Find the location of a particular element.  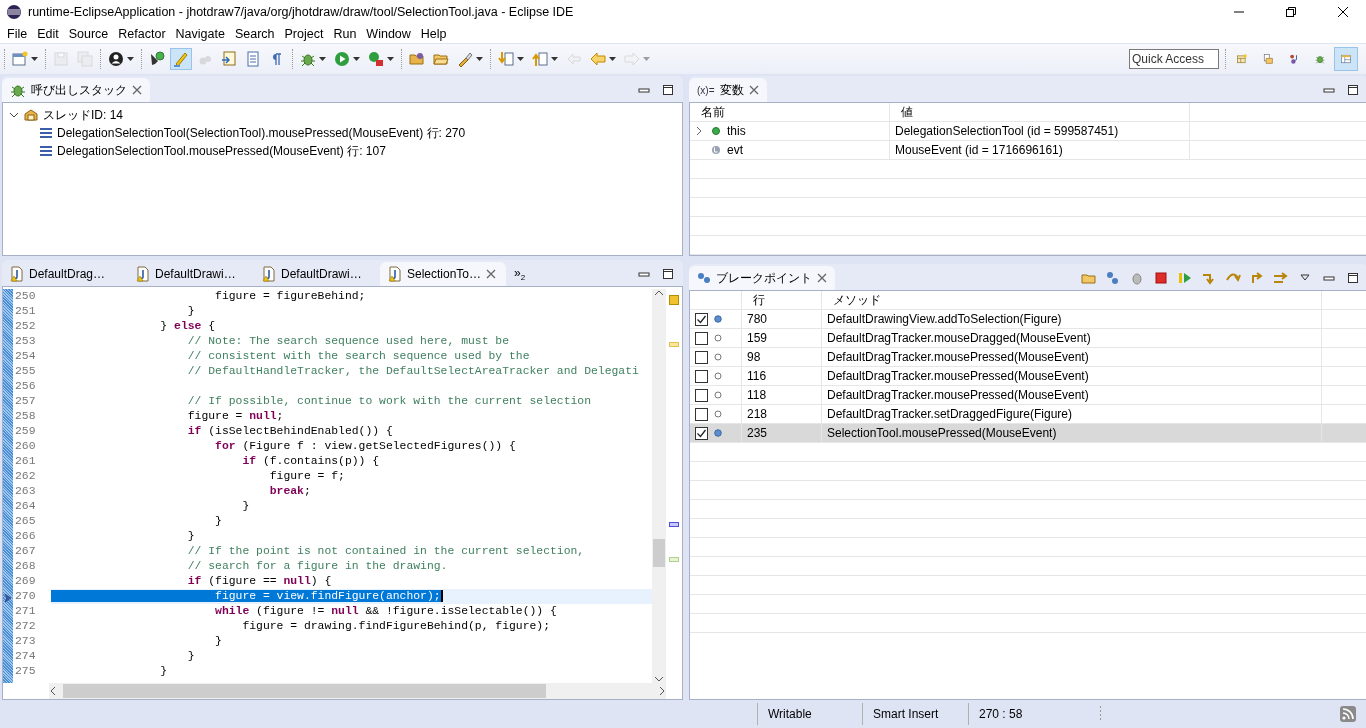

restore-icon is located at coordinates (1291, 12).